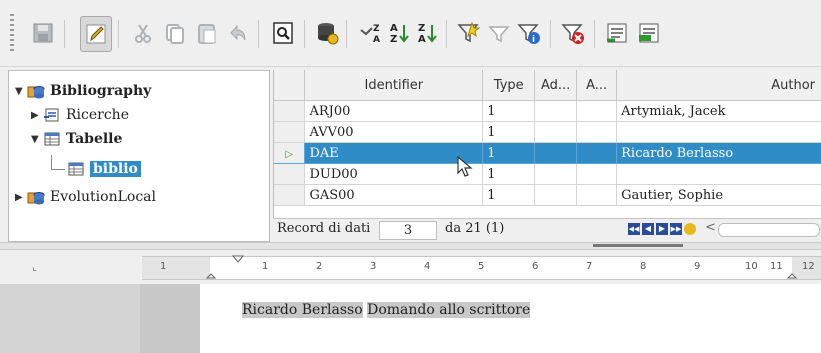 The height and width of the screenshot is (353, 821). Describe the element at coordinates (376, 40) in the screenshot. I see `svg-text: A` at that location.